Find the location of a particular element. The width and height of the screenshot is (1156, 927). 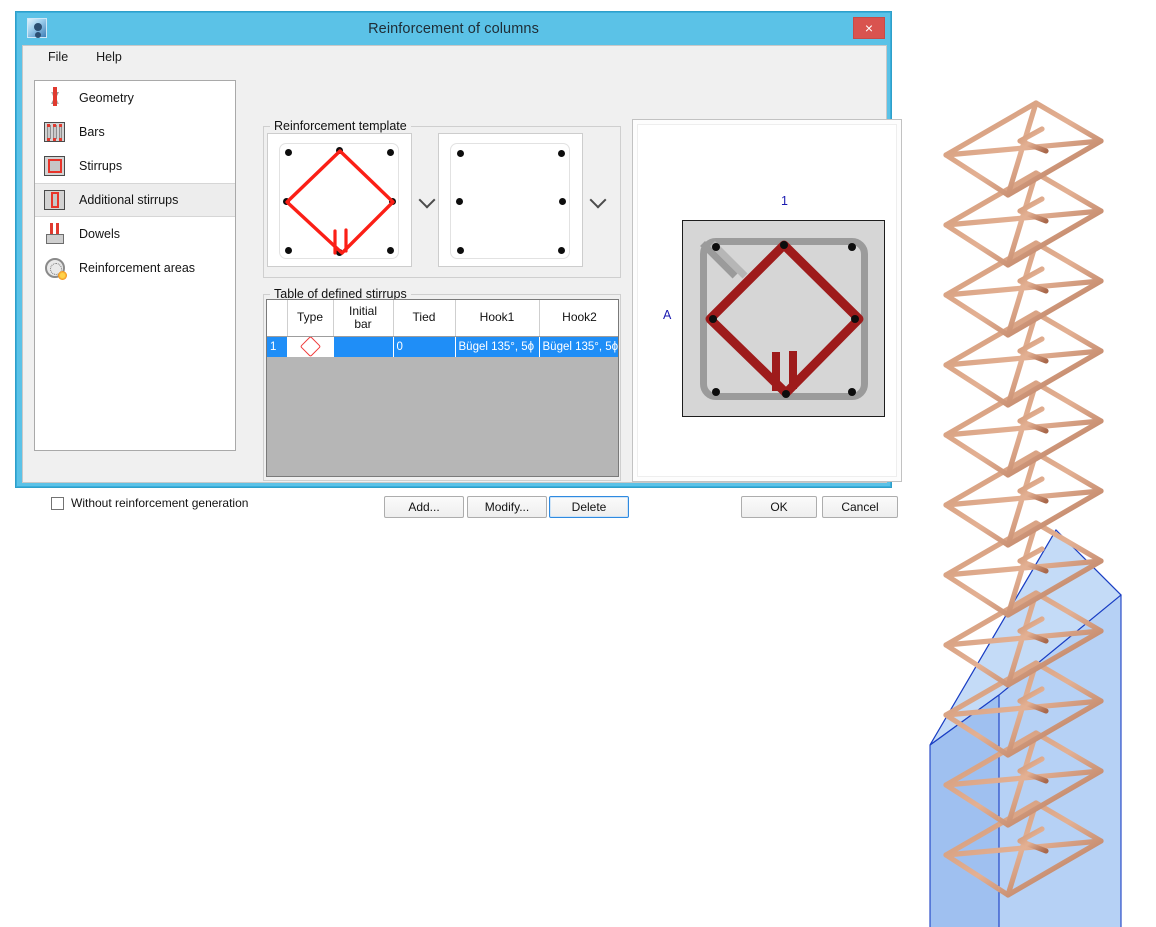

stirrups-icon is located at coordinates (55, 166).